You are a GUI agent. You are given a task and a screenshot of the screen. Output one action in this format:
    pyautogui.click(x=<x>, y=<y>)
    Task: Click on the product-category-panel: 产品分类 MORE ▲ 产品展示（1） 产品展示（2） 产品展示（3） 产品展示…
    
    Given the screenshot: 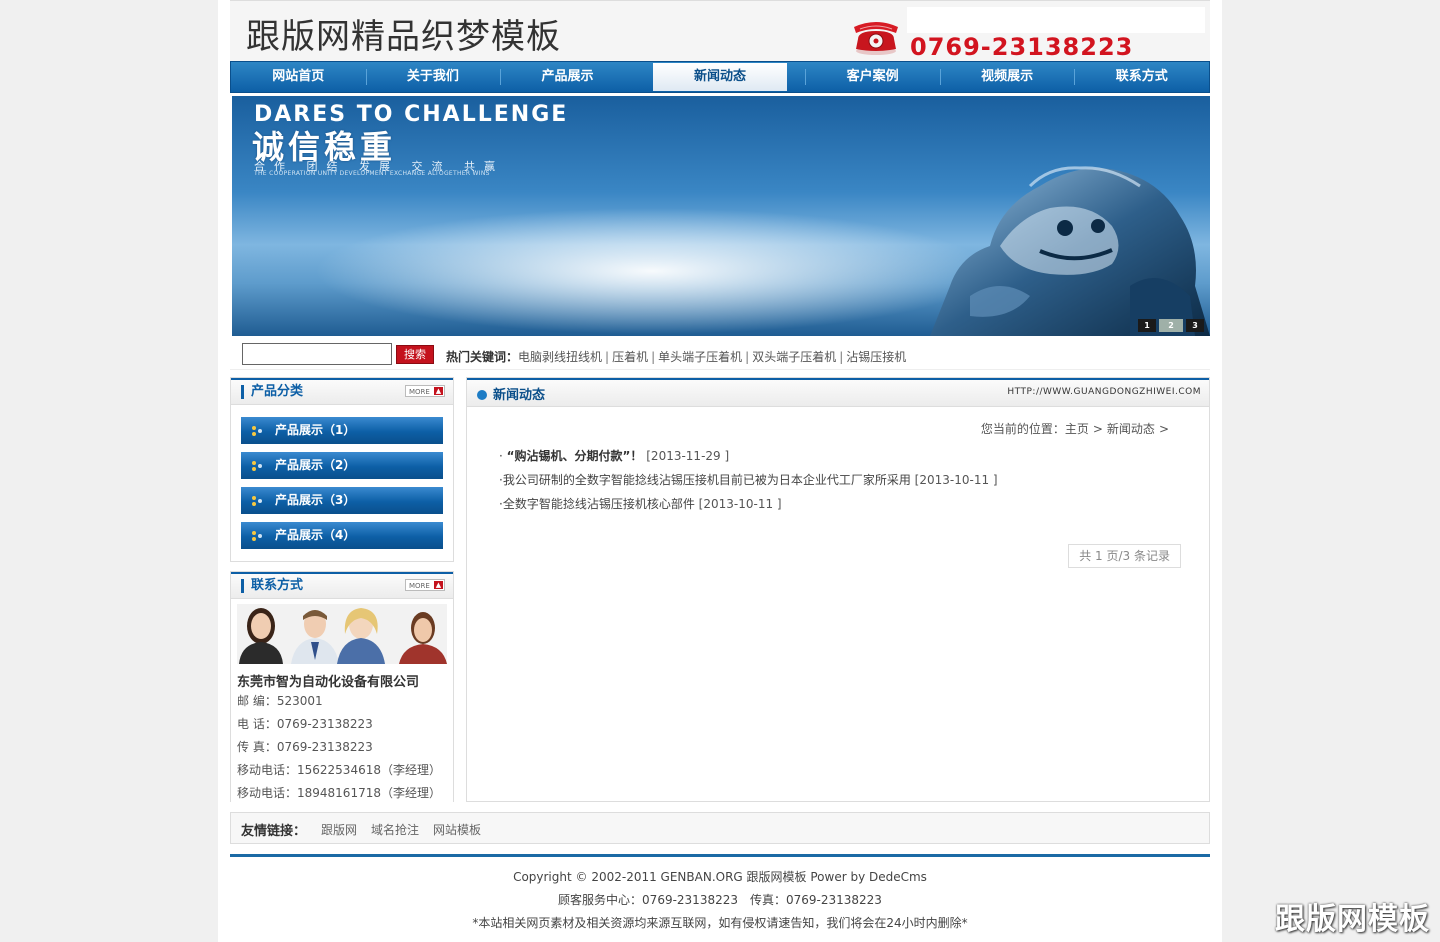 What is the action you would take?
    pyautogui.click(x=342, y=469)
    